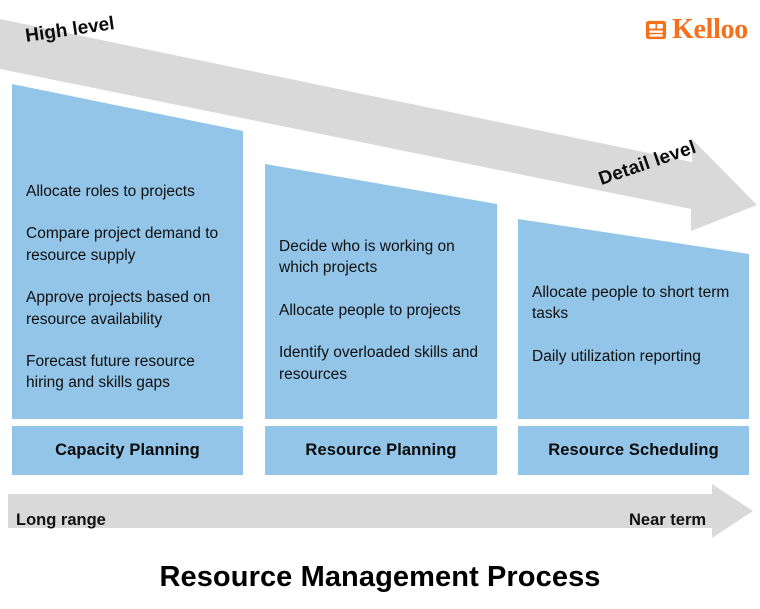  What do you see at coordinates (380, 577) in the screenshot?
I see `page-title: Resource Management Process` at bounding box center [380, 577].